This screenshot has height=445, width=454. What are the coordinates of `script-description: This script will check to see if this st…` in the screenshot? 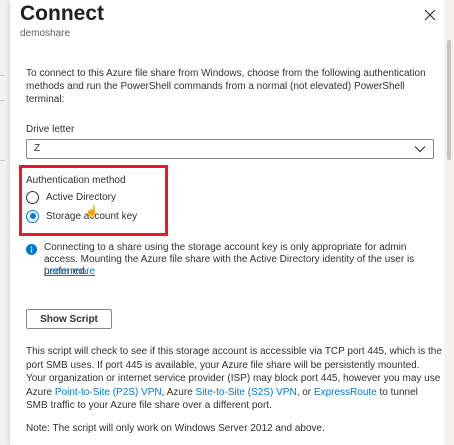 It's located at (234, 379).